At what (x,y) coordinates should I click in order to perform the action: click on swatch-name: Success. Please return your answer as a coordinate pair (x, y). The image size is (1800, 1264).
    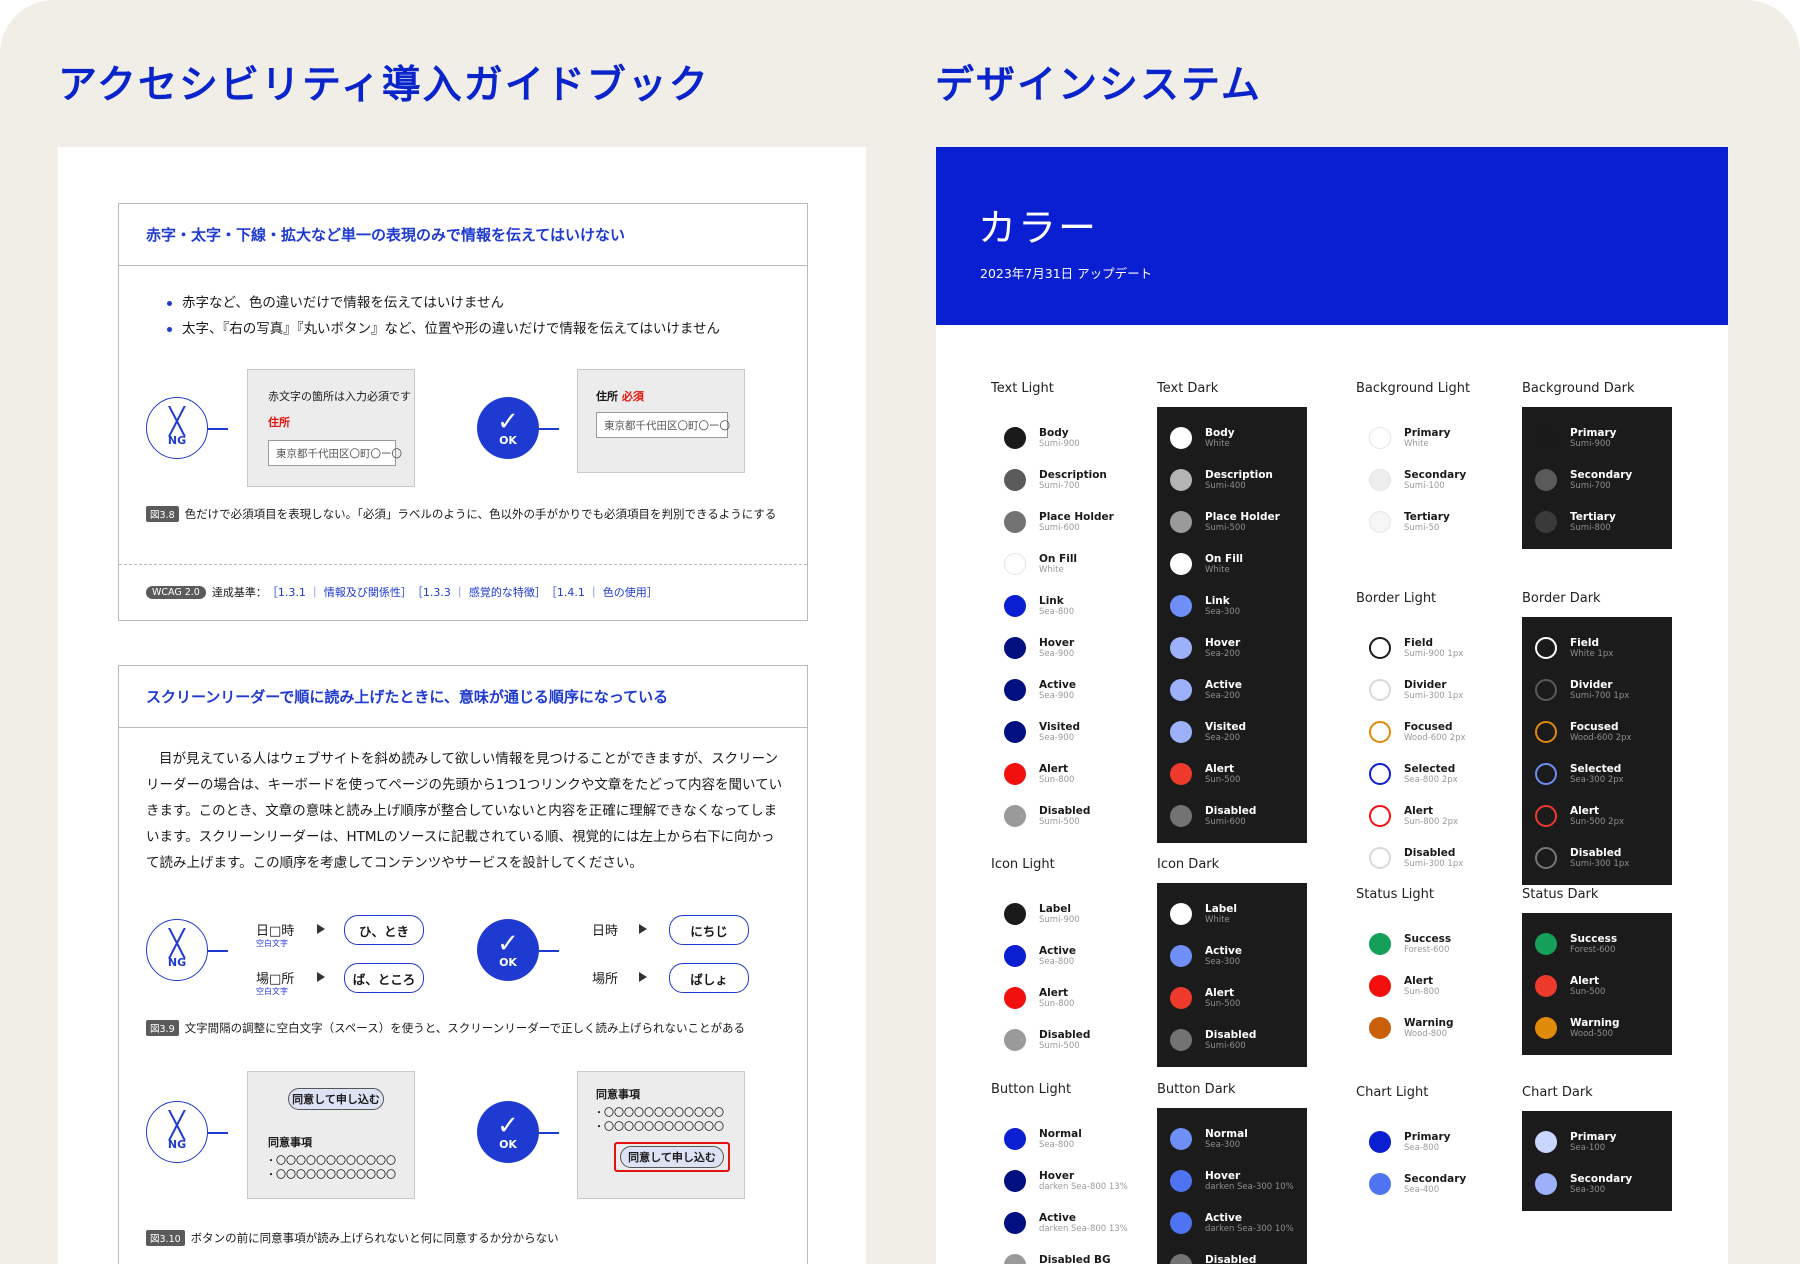
    Looking at the image, I should click on (1594, 938).